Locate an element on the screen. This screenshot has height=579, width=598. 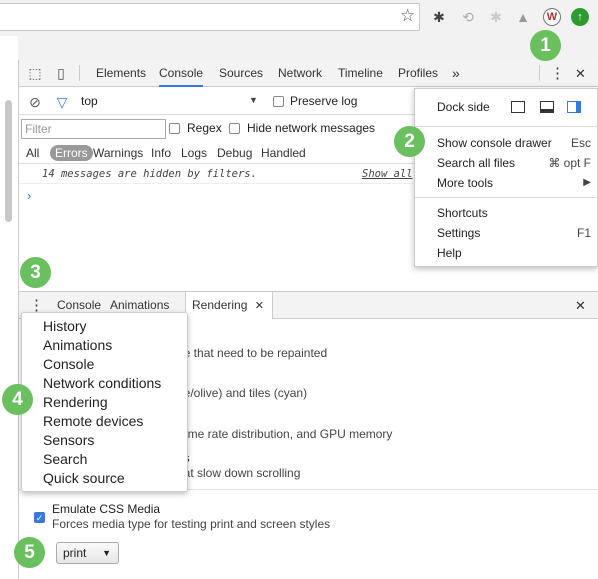
dock-side-label: Dock side is located at coordinates (463, 107).